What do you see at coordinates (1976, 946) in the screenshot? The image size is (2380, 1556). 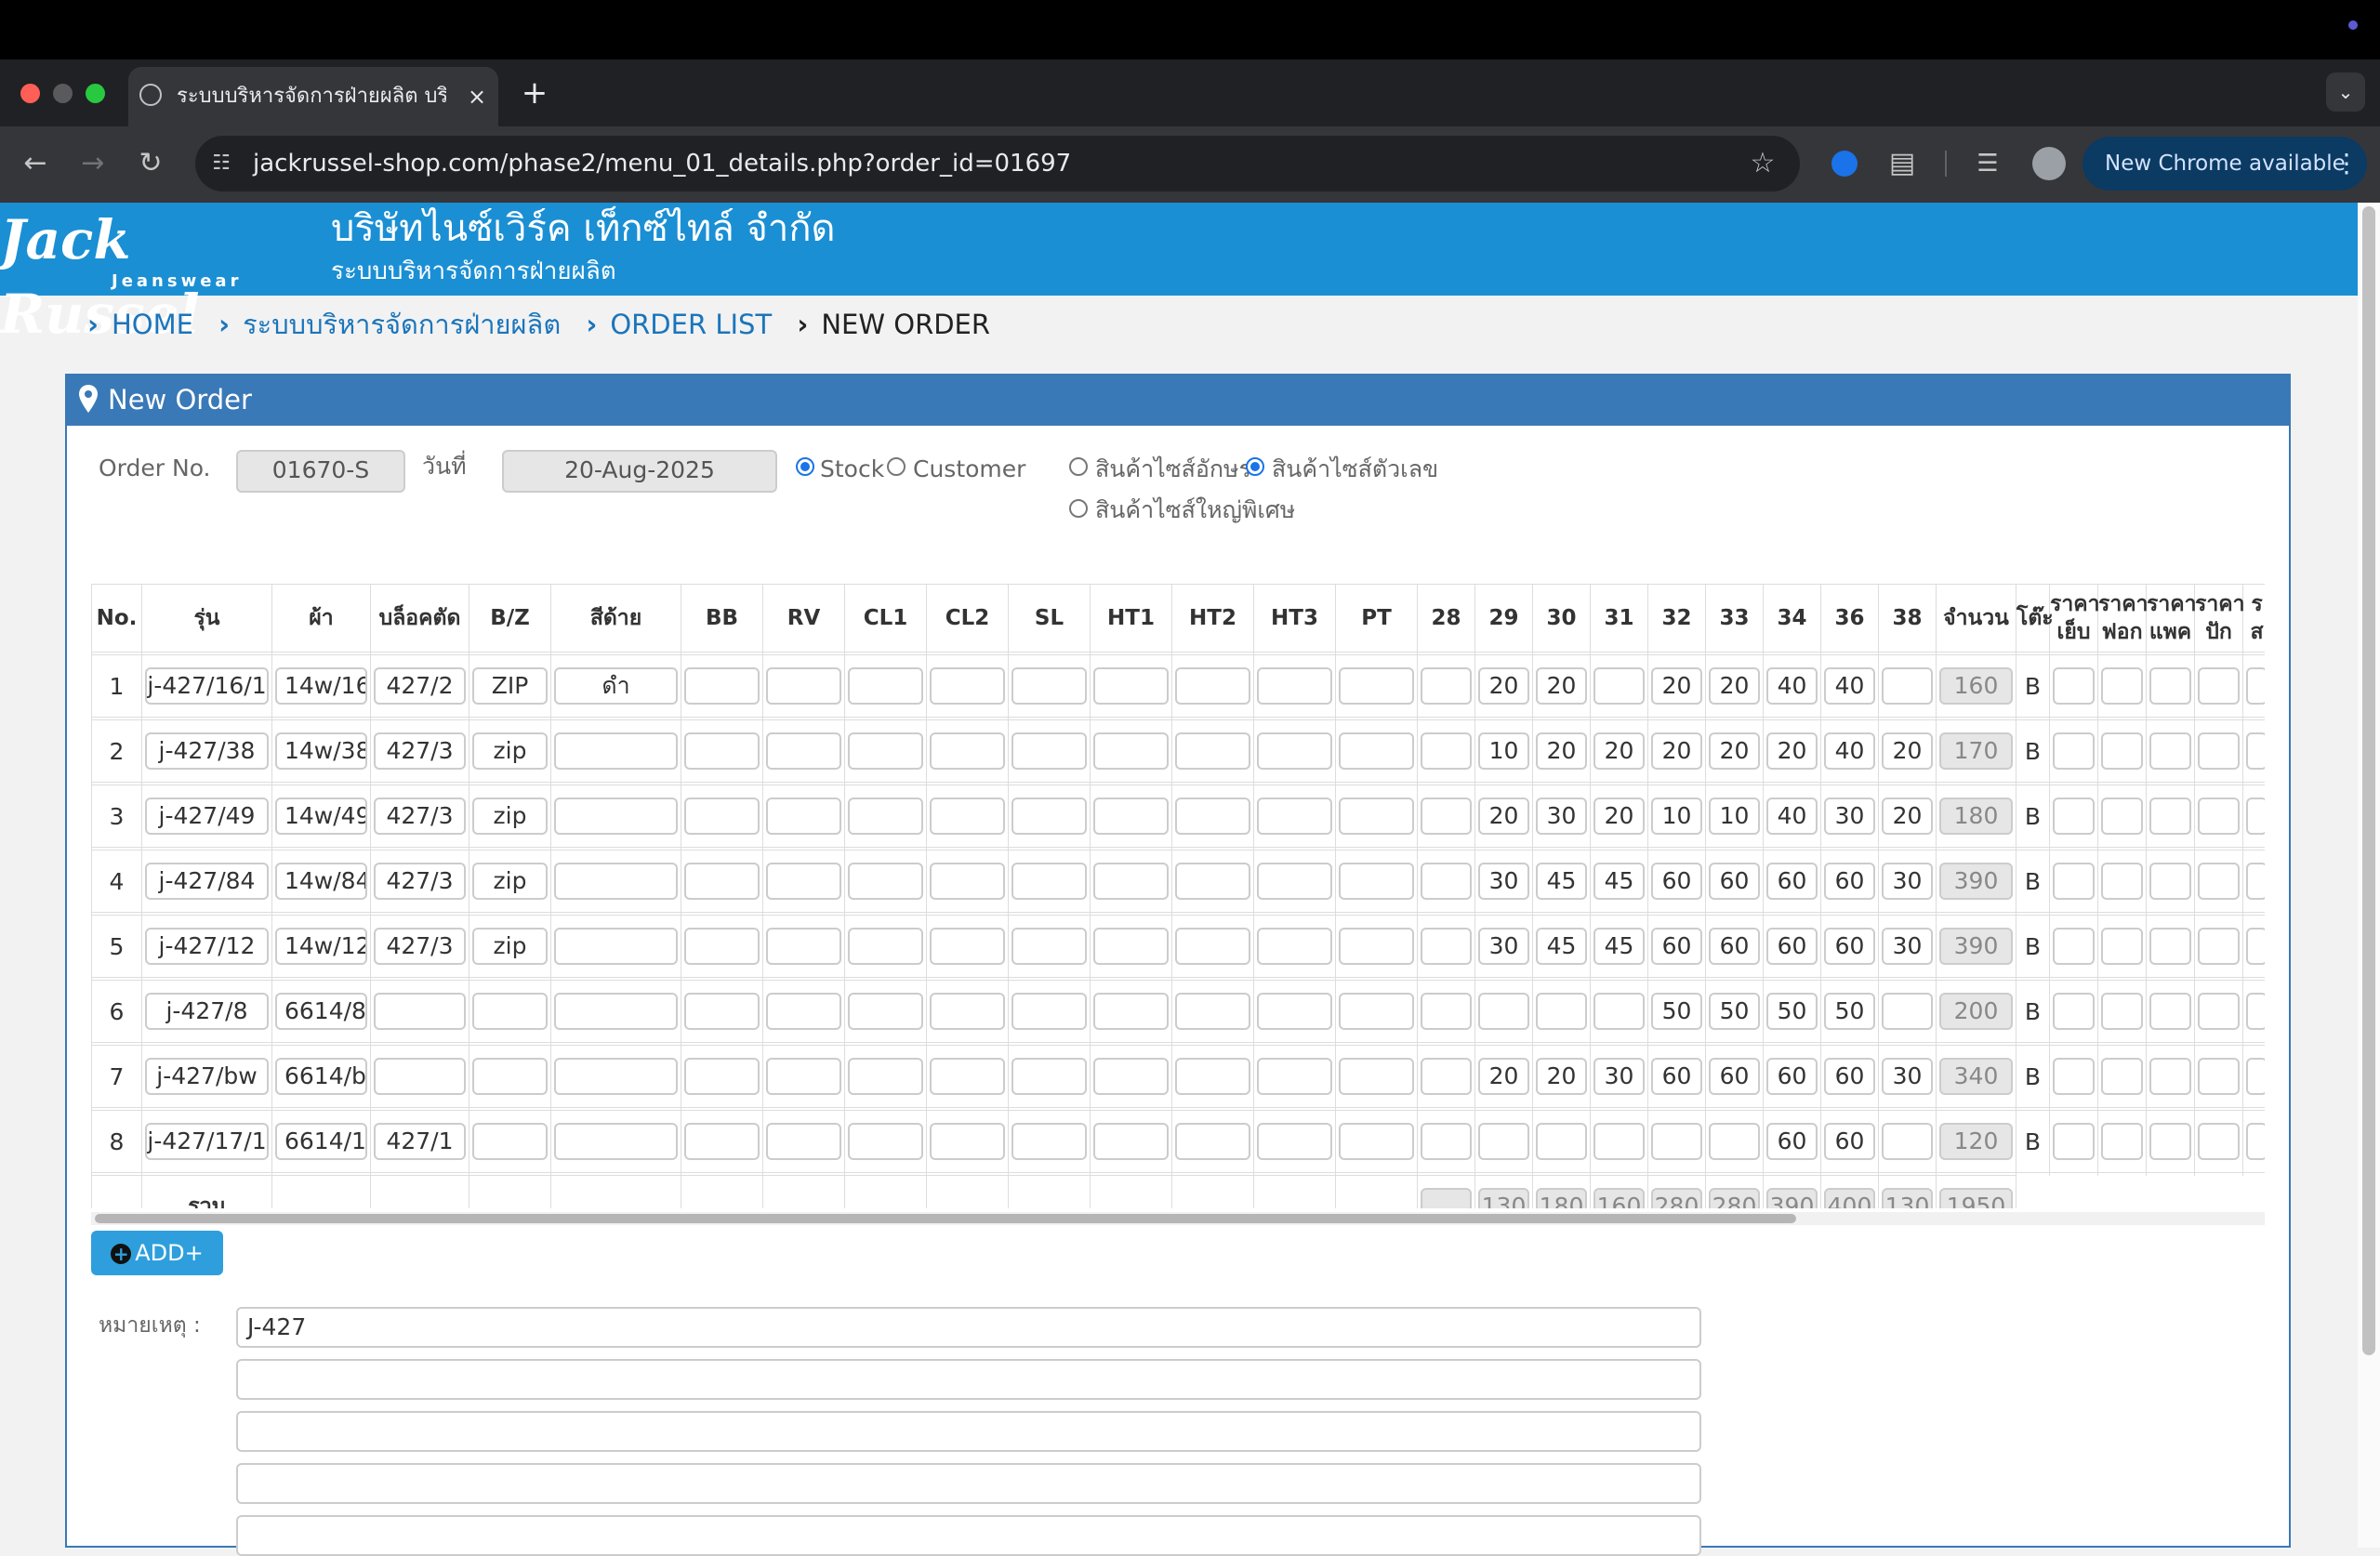 I see `quantity-total-field: 390` at bounding box center [1976, 946].